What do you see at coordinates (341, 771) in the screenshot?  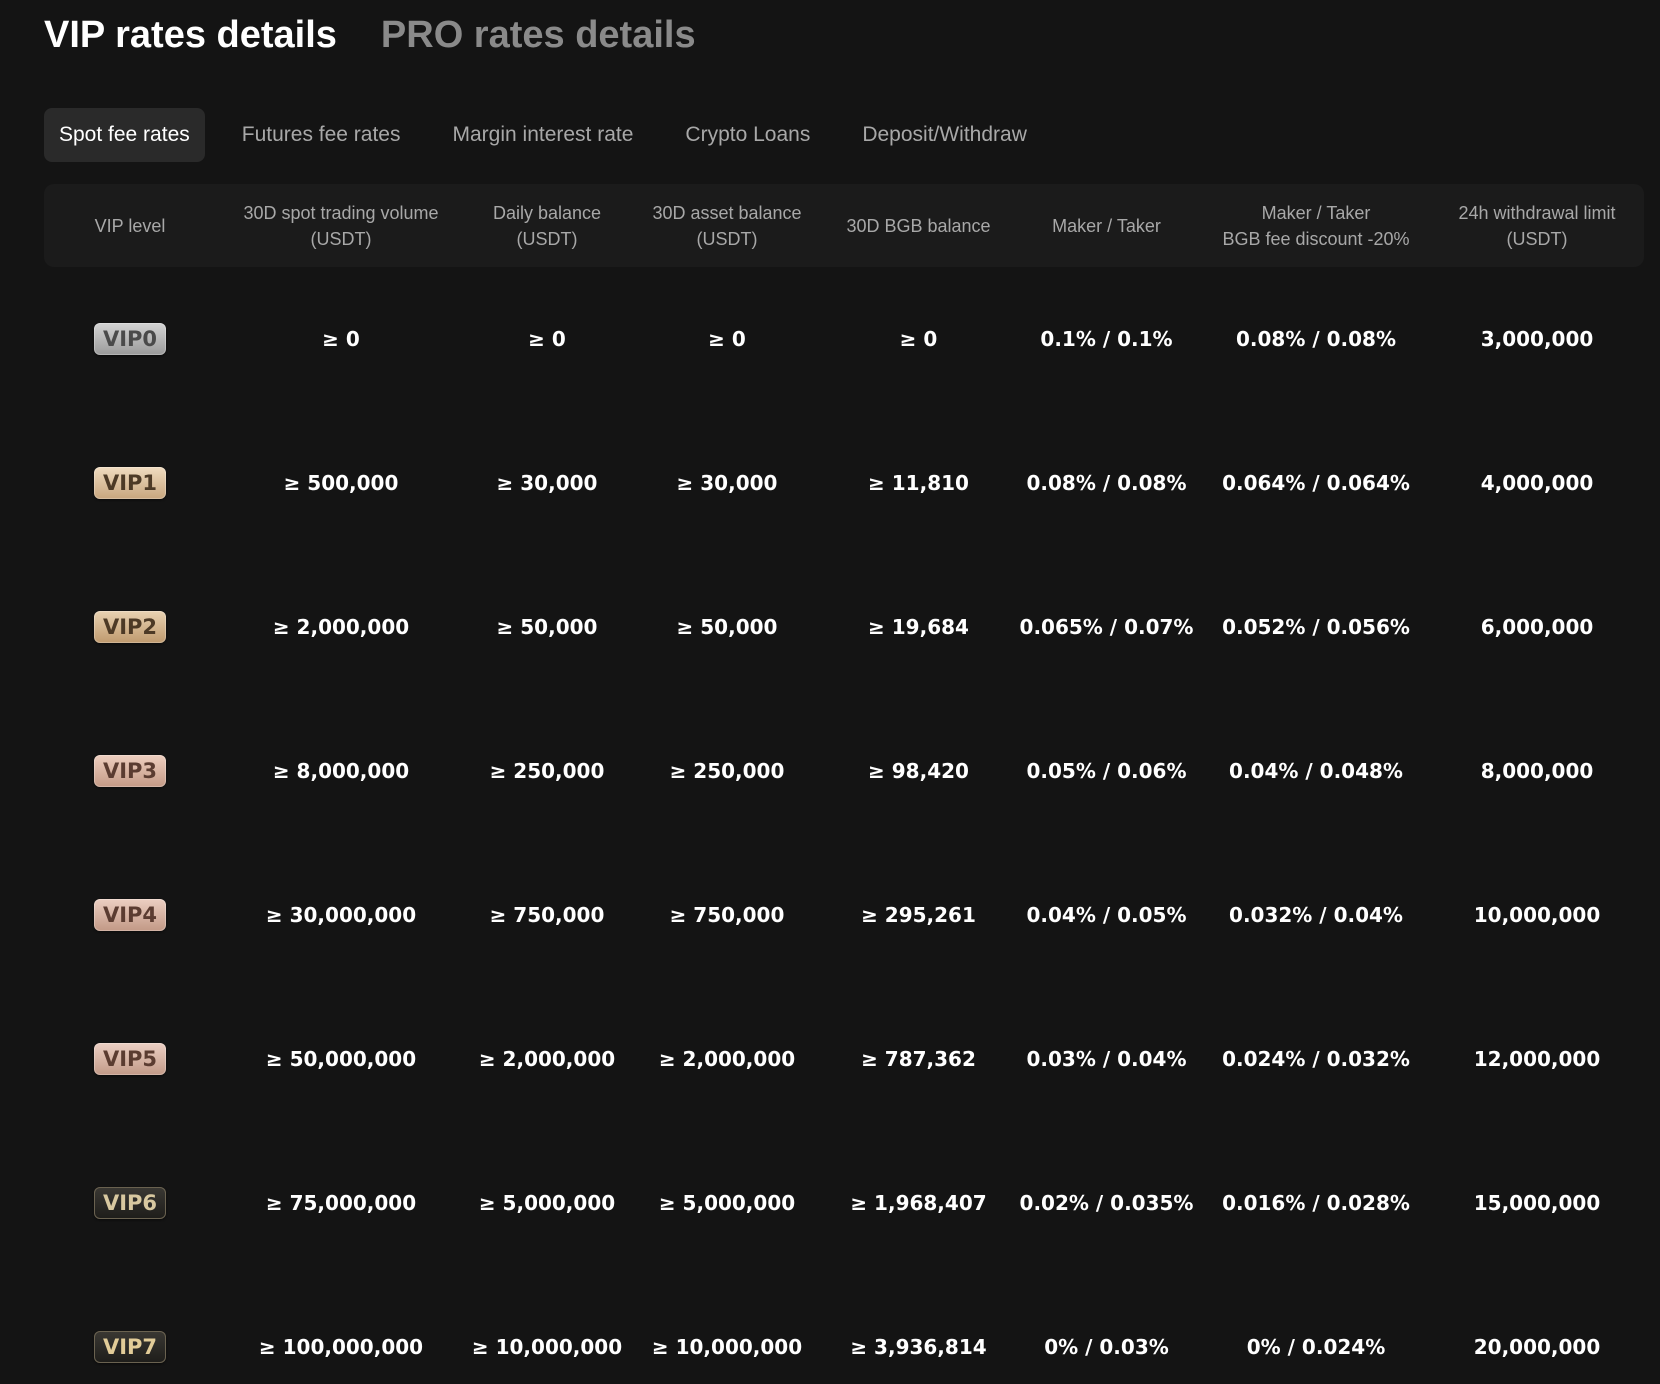 I see `cell-spot-volume: ≥ 8,000,000` at bounding box center [341, 771].